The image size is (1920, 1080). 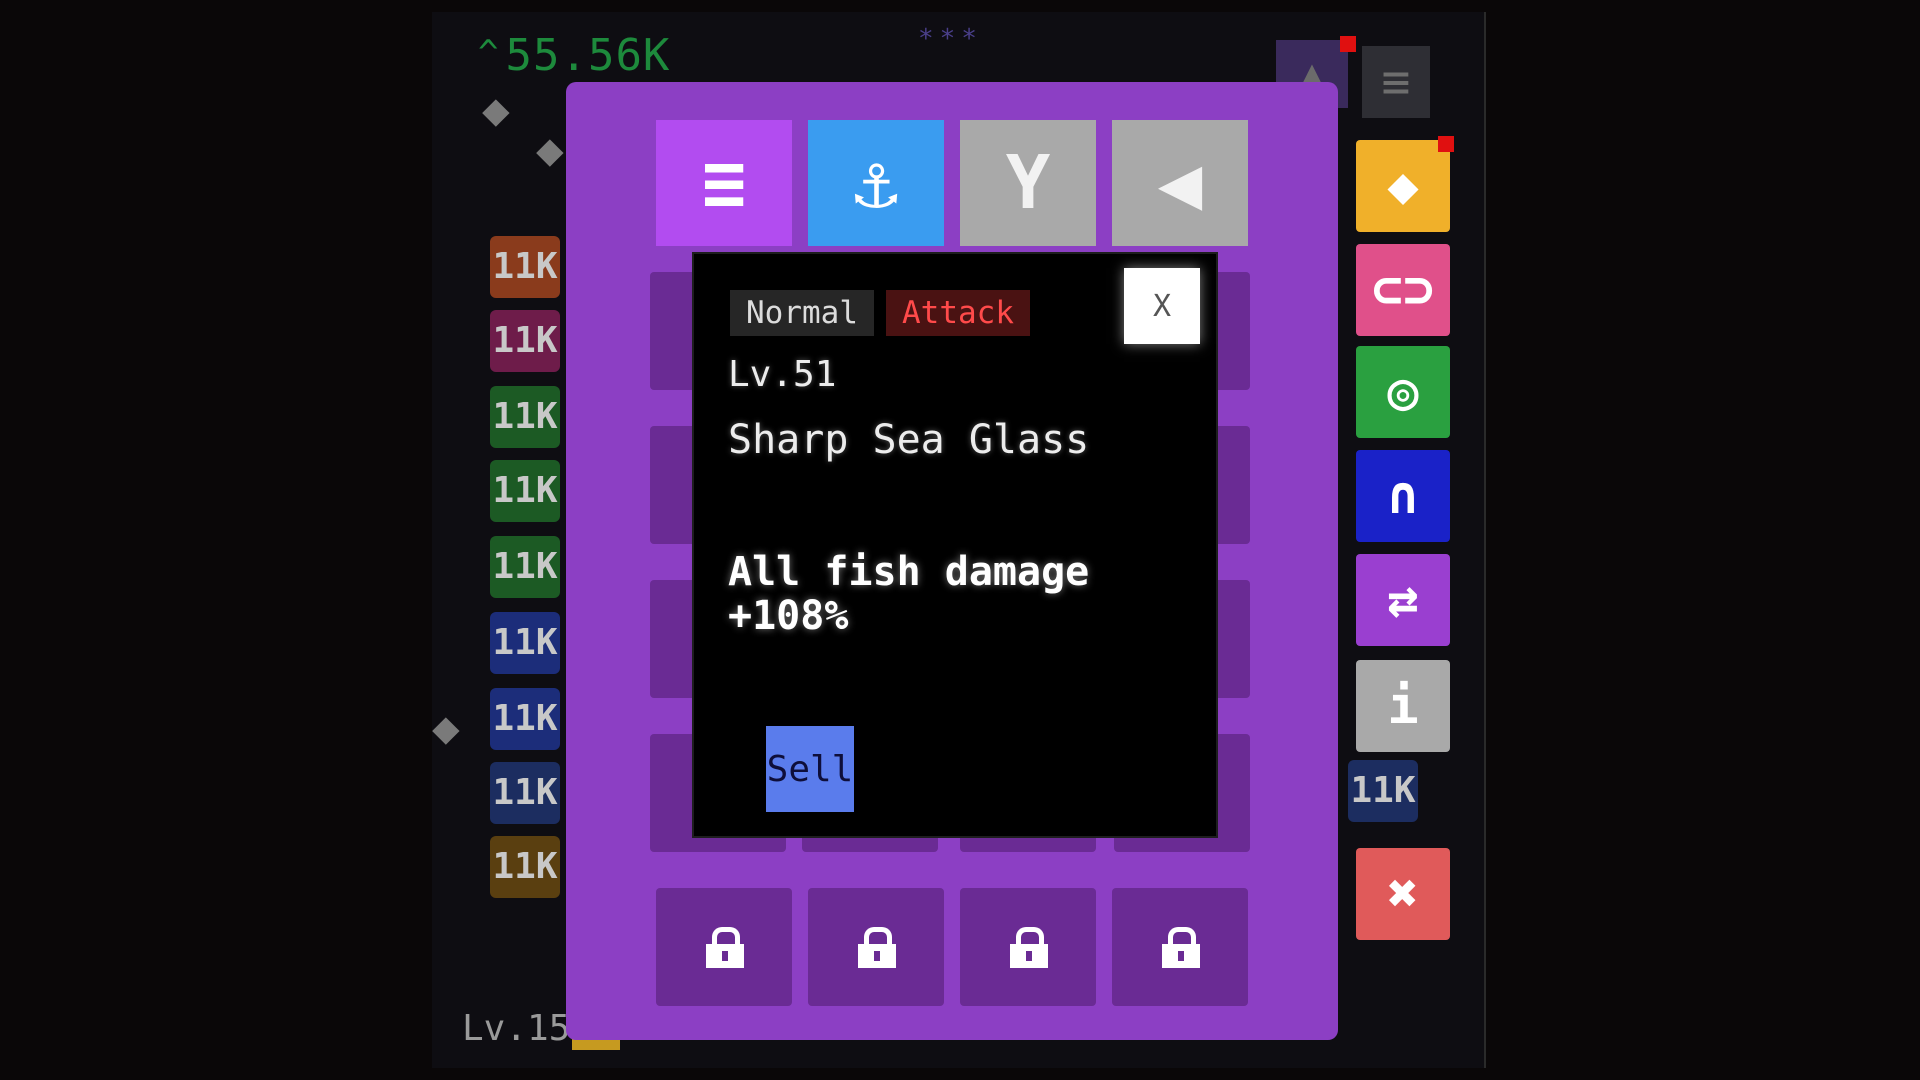 I want to click on tail-fin-icon: Y, so click(x=1028, y=183).